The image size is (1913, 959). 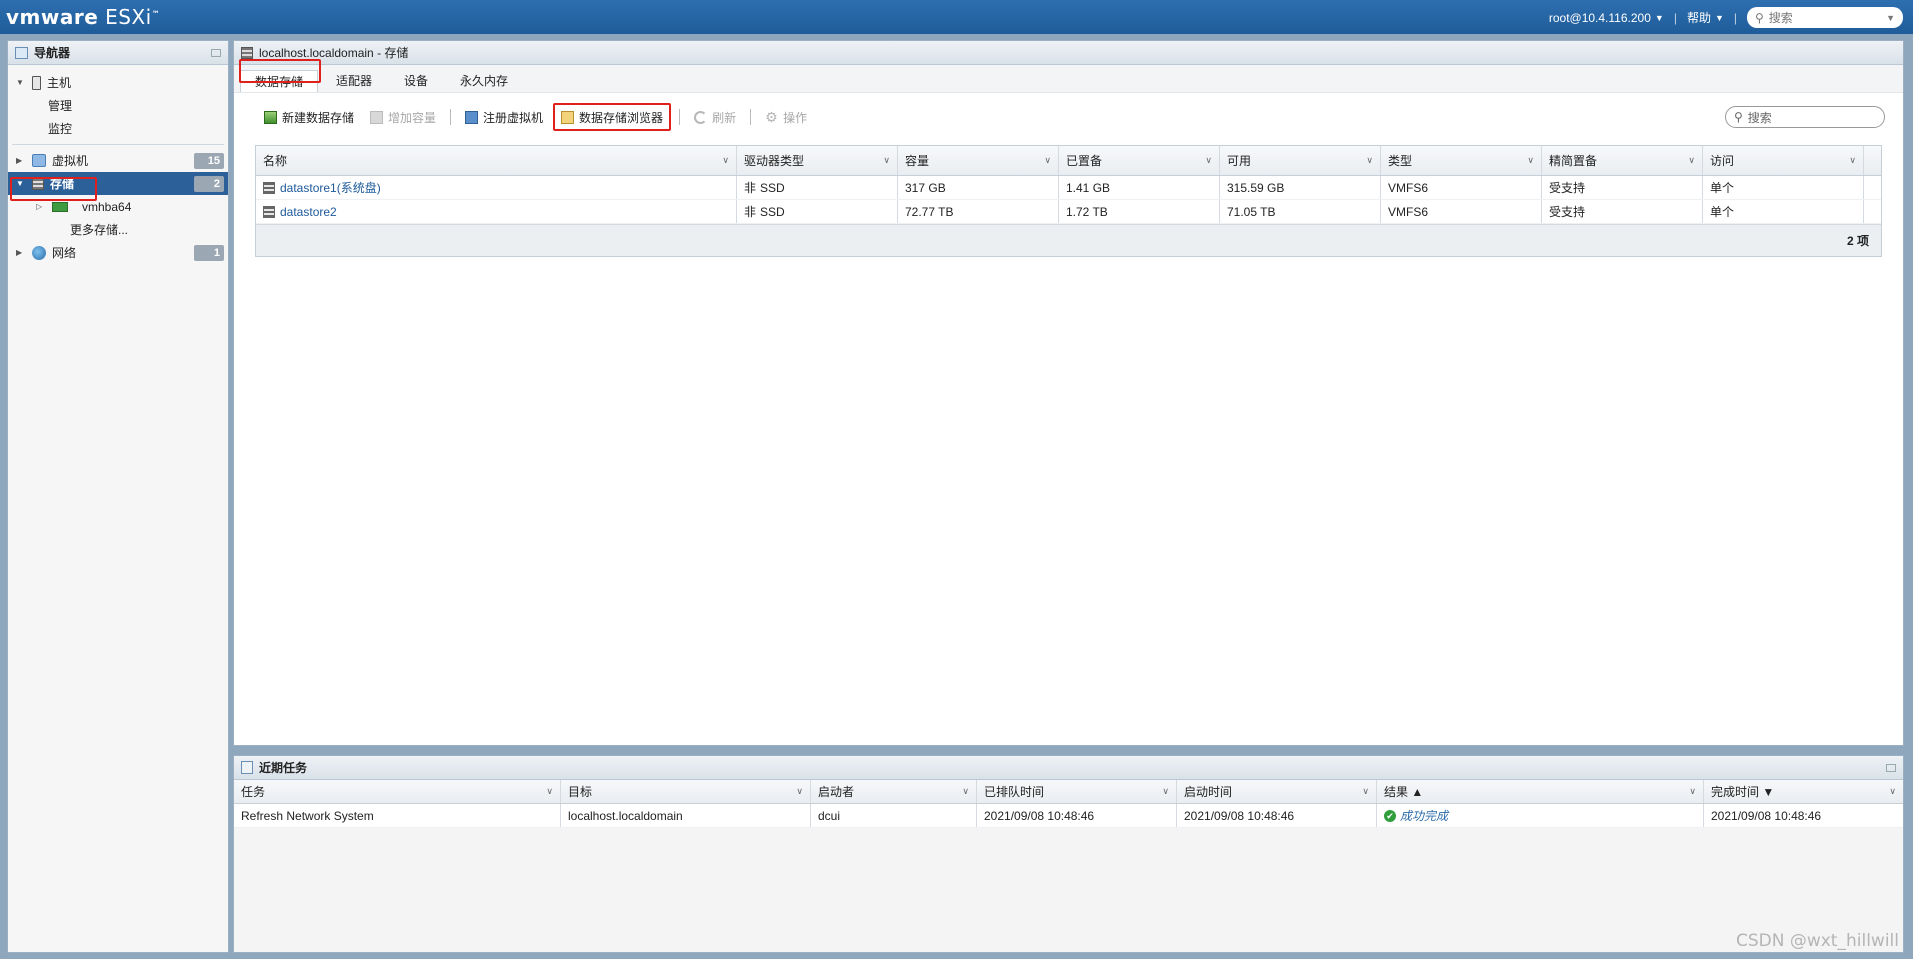 What do you see at coordinates (118, 128) in the screenshot?
I see `nav-item-monitor: 监控` at bounding box center [118, 128].